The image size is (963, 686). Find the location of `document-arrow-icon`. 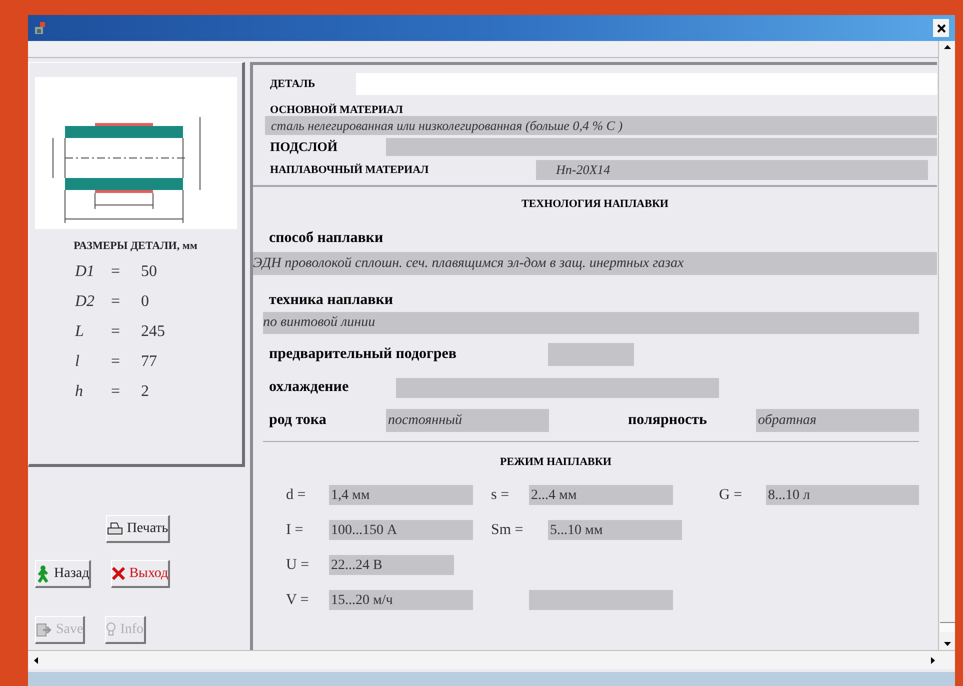

document-arrow-icon is located at coordinates (44, 629).